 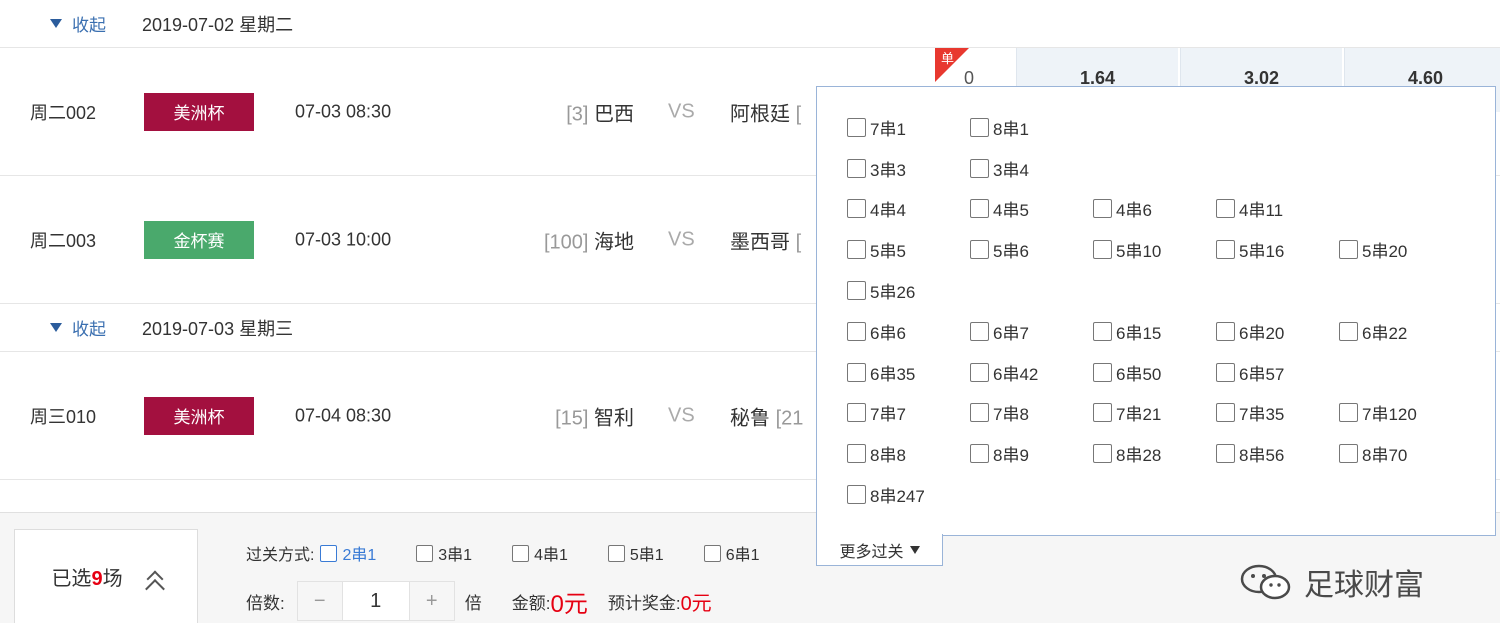 I want to click on multiplier-input: 1, so click(x=375, y=601).